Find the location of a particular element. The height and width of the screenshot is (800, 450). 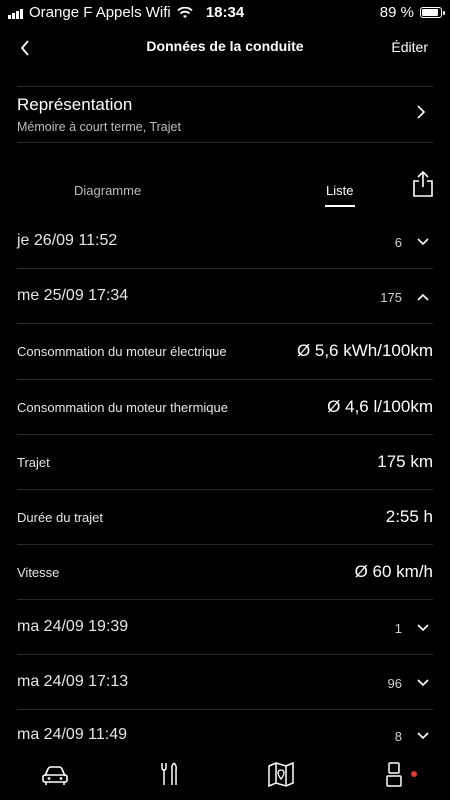

detail-row-duration: Durée du trajet 2:55 h is located at coordinates (225, 517).